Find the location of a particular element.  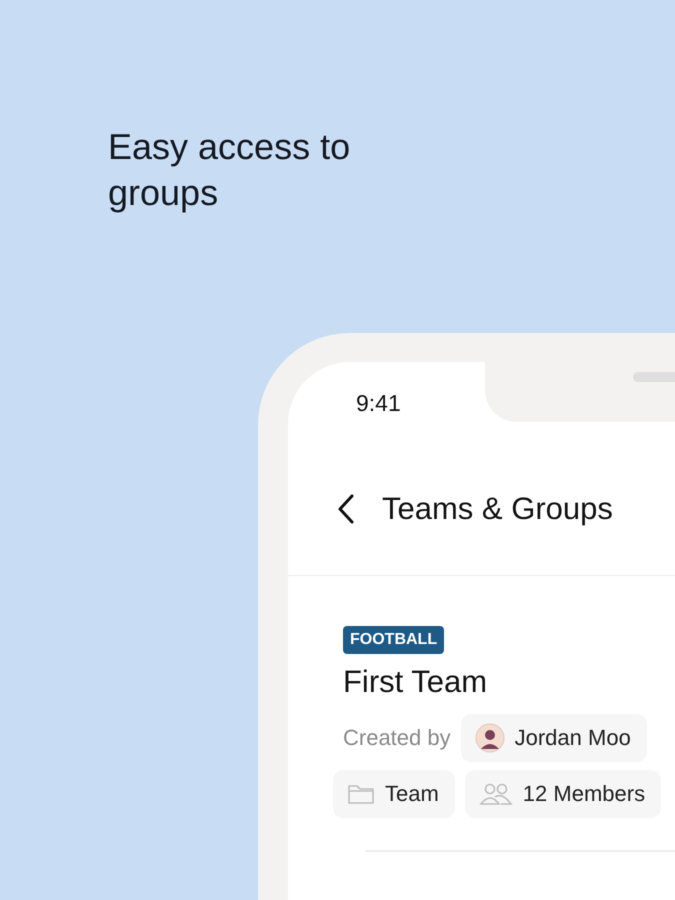

folder-icon is located at coordinates (361, 794).